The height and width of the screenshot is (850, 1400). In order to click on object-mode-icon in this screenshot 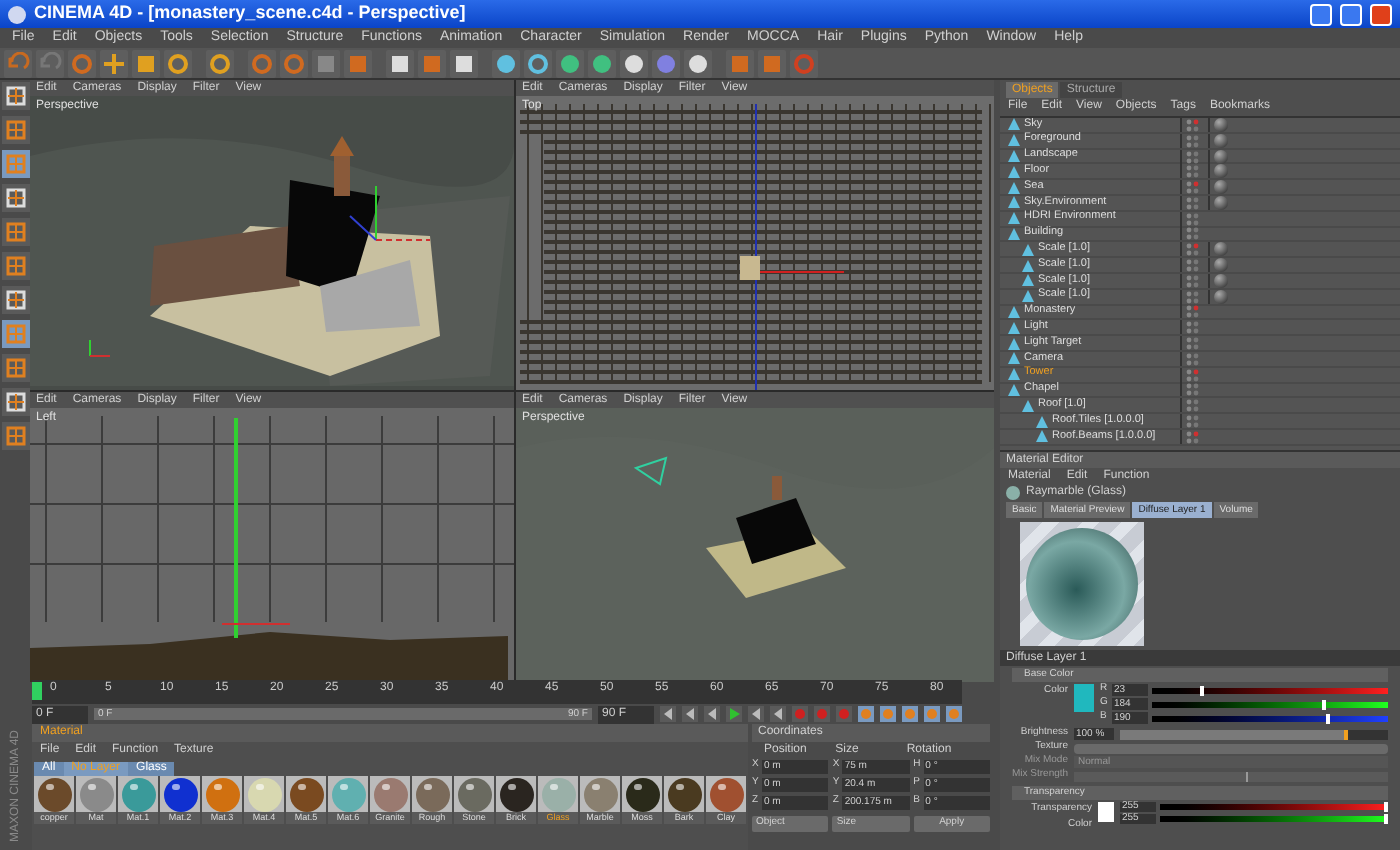, I will do `click(15, 130)`.